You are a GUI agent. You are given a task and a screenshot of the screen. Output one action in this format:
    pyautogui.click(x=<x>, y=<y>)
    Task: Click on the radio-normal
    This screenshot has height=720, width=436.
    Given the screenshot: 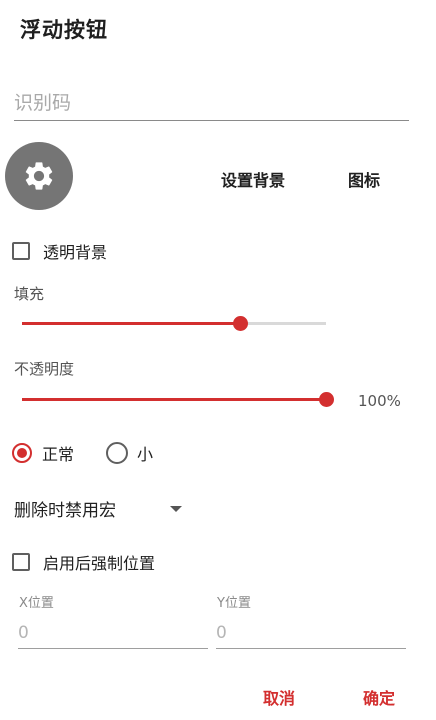 What is the action you would take?
    pyautogui.click(x=22, y=453)
    